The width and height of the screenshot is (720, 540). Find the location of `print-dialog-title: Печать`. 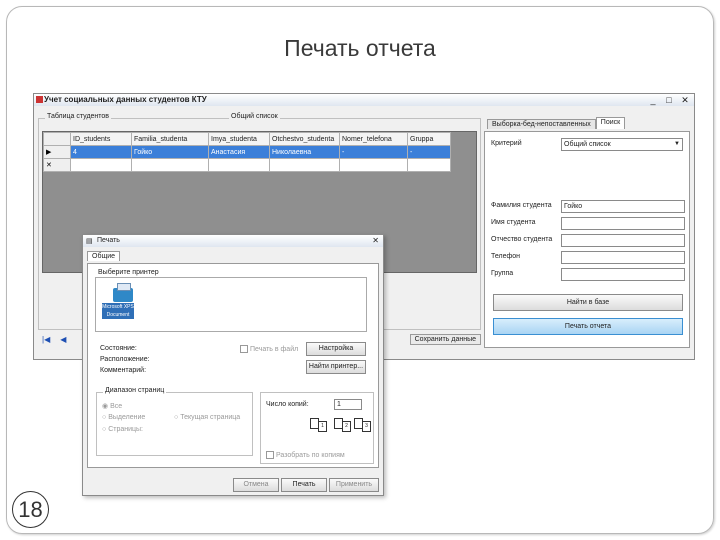

print-dialog-title: Печать is located at coordinates (108, 240).